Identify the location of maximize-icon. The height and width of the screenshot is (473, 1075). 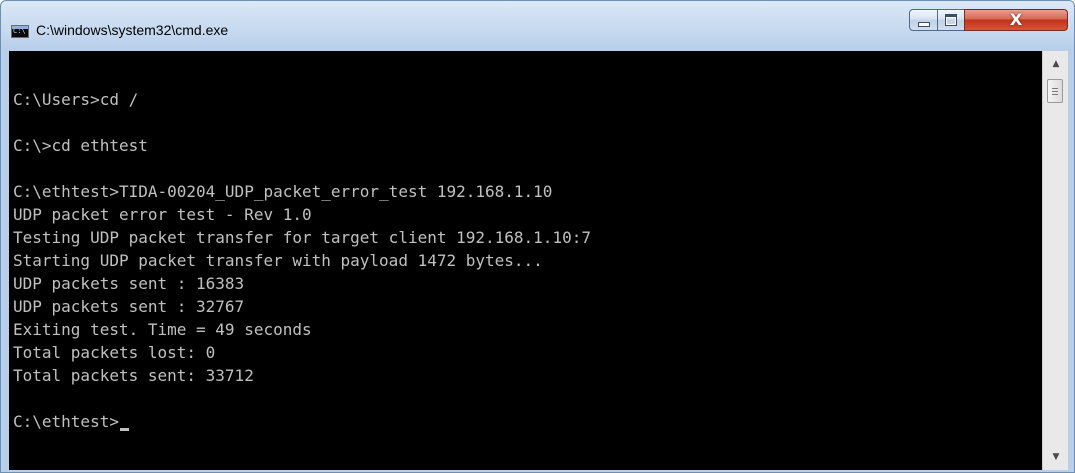
(951, 20).